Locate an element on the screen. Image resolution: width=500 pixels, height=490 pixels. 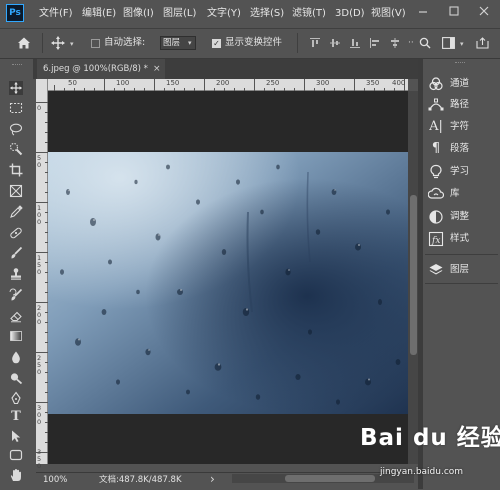
menu-file: 文件(F) is located at coordinates (56, 14).